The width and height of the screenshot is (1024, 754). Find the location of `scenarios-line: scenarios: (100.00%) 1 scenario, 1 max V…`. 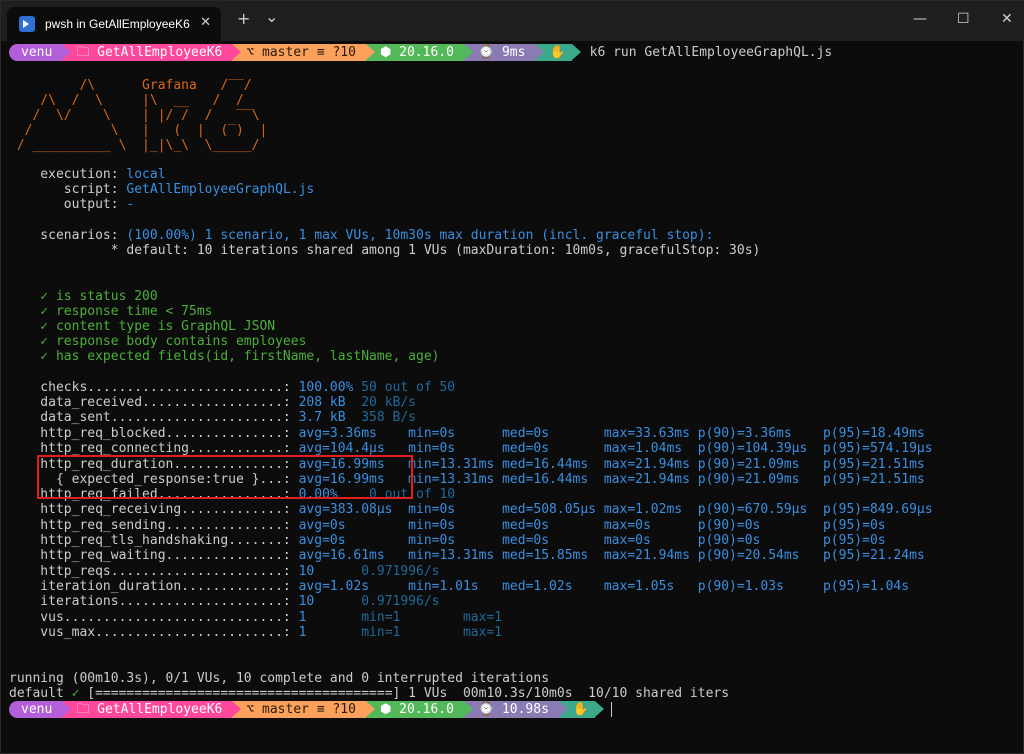

scenarios-line: scenarios: (100.00%) 1 scenario, 1 max V… is located at coordinates (361, 235).